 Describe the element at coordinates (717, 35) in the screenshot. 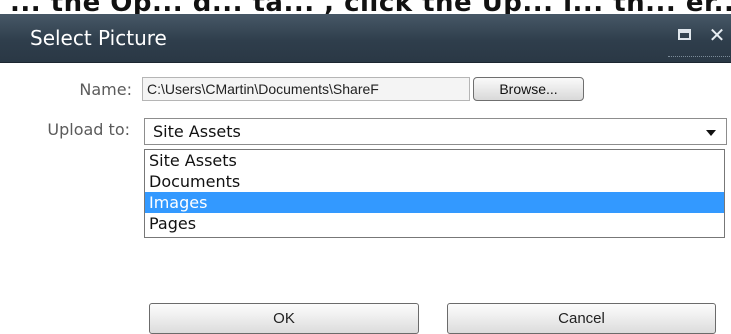

I see `close-icon: ✕` at that location.